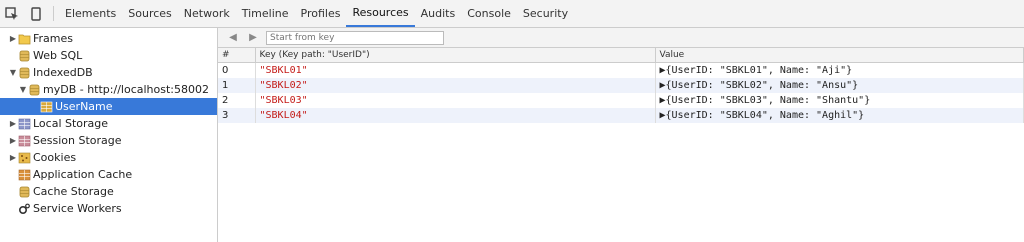 This screenshot has height=242, width=1024. I want to click on column-header-key: Key (Key path: "UserID"), so click(455, 55).